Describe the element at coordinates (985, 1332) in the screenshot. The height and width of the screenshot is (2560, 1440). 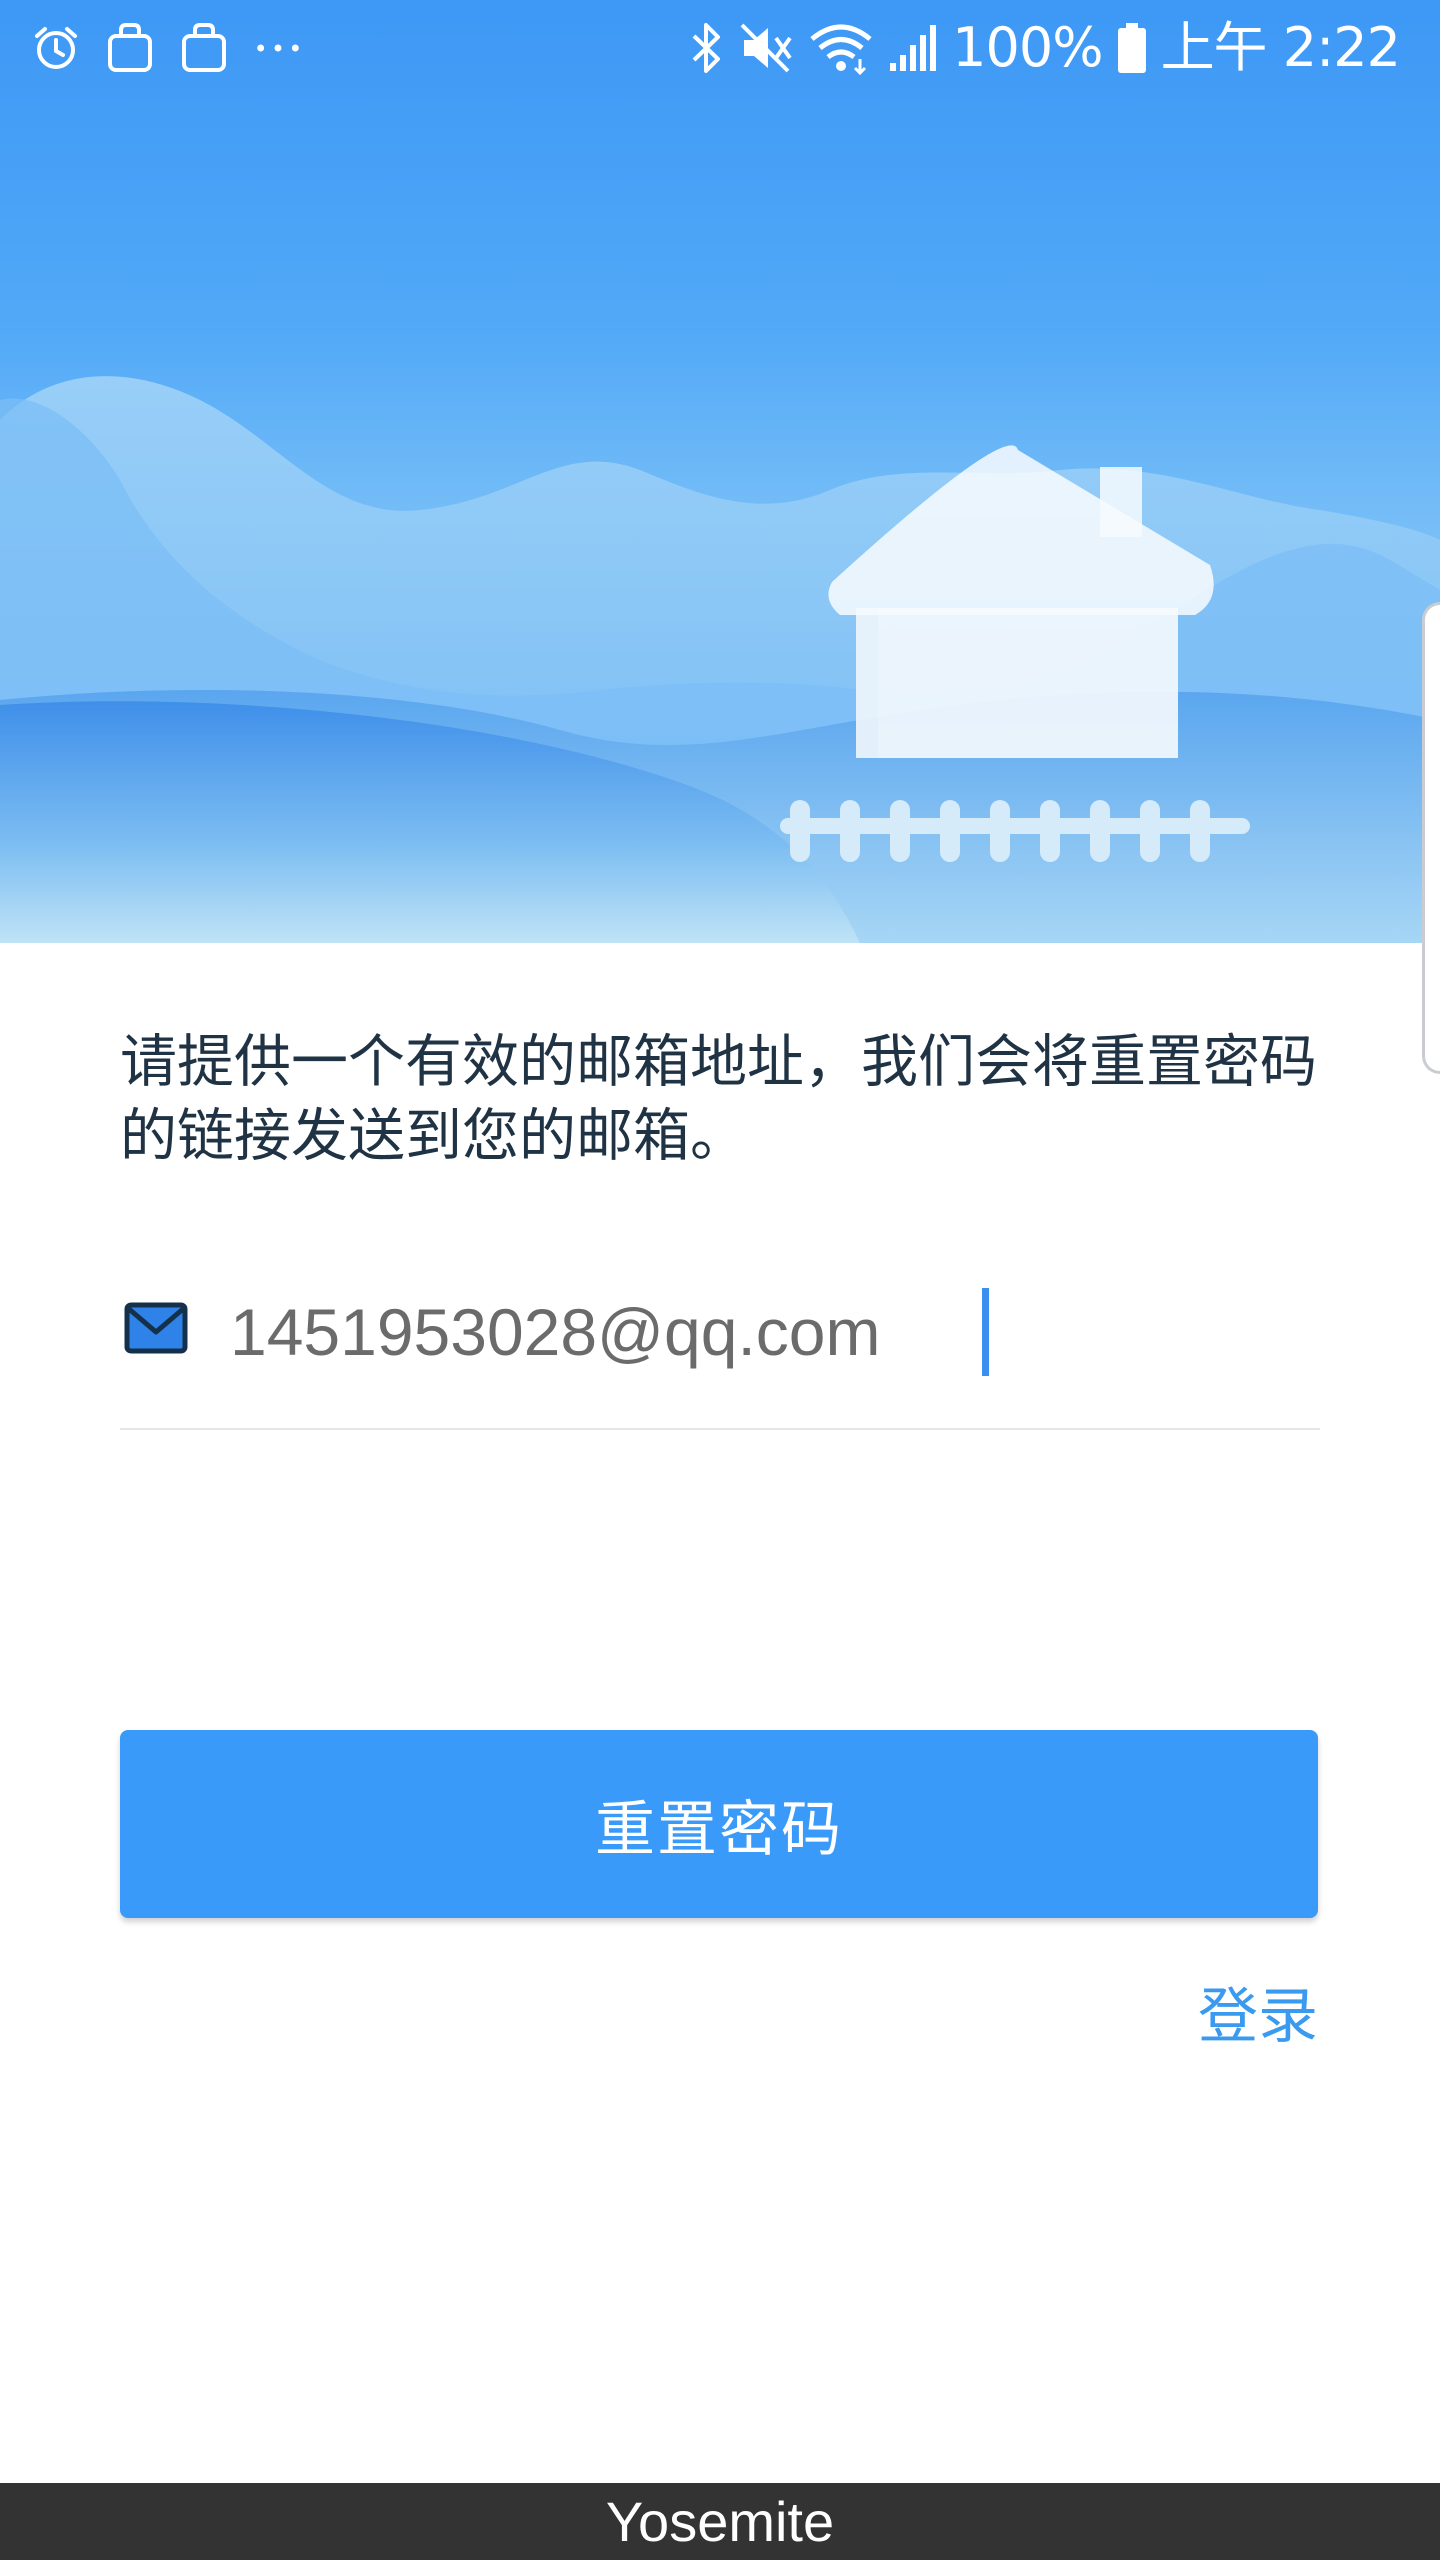
I see `text-cursor` at that location.